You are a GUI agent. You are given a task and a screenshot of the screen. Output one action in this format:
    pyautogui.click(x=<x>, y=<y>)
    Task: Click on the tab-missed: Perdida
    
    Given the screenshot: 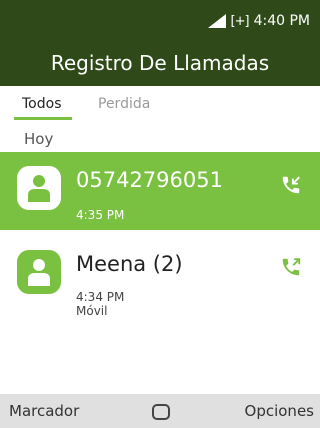 What is the action you would take?
    pyautogui.click(x=124, y=104)
    